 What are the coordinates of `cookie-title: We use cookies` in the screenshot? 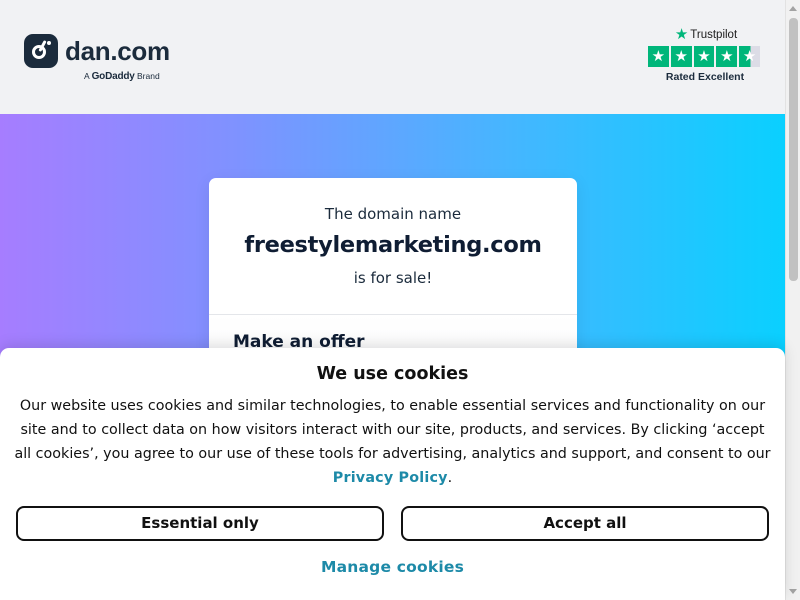 It's located at (392, 374).